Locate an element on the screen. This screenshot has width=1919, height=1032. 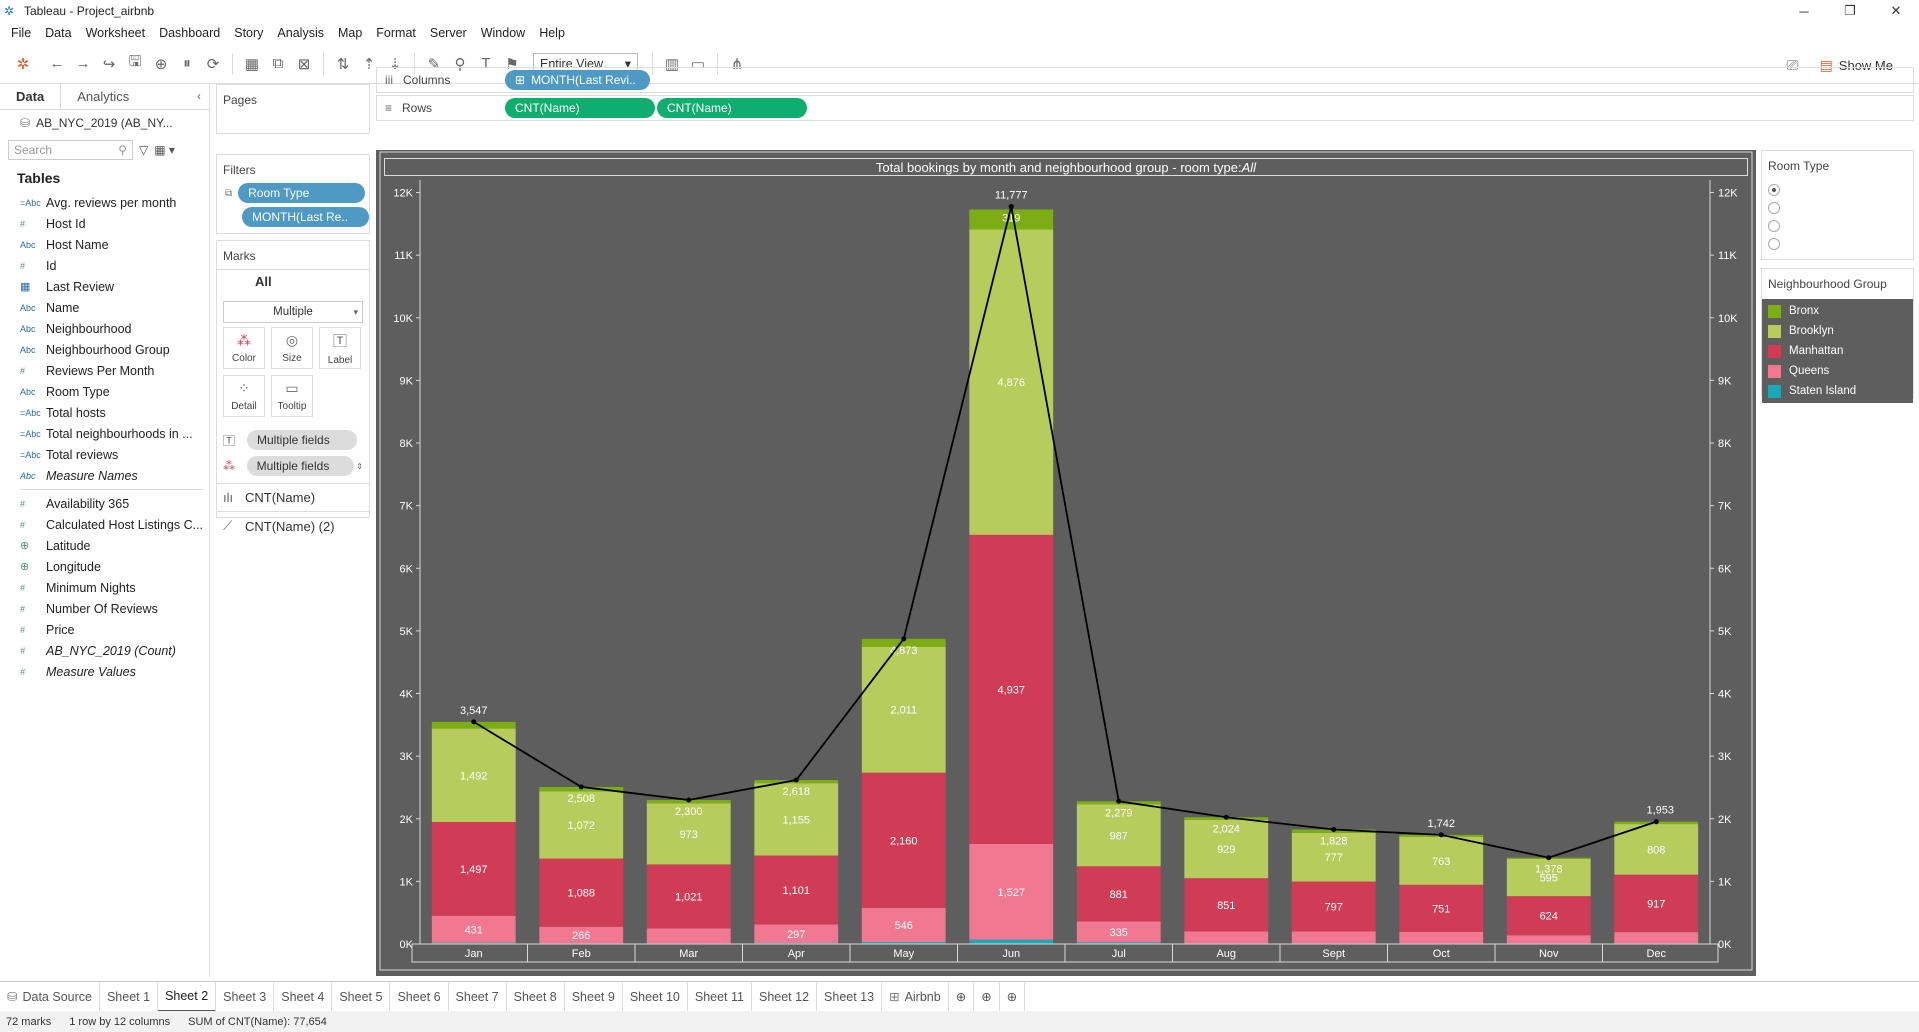
marks-layer-bar: ılı CNT(Name) is located at coordinates (293, 497).